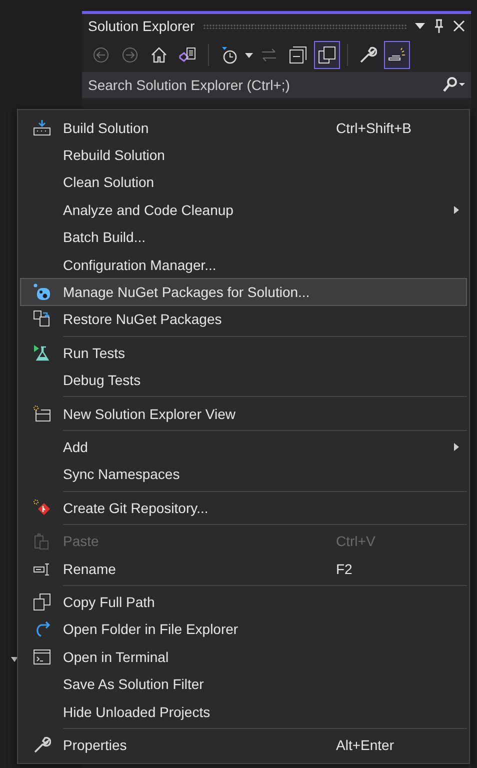 The width and height of the screenshot is (477, 768). I want to click on build-icon, so click(42, 127).